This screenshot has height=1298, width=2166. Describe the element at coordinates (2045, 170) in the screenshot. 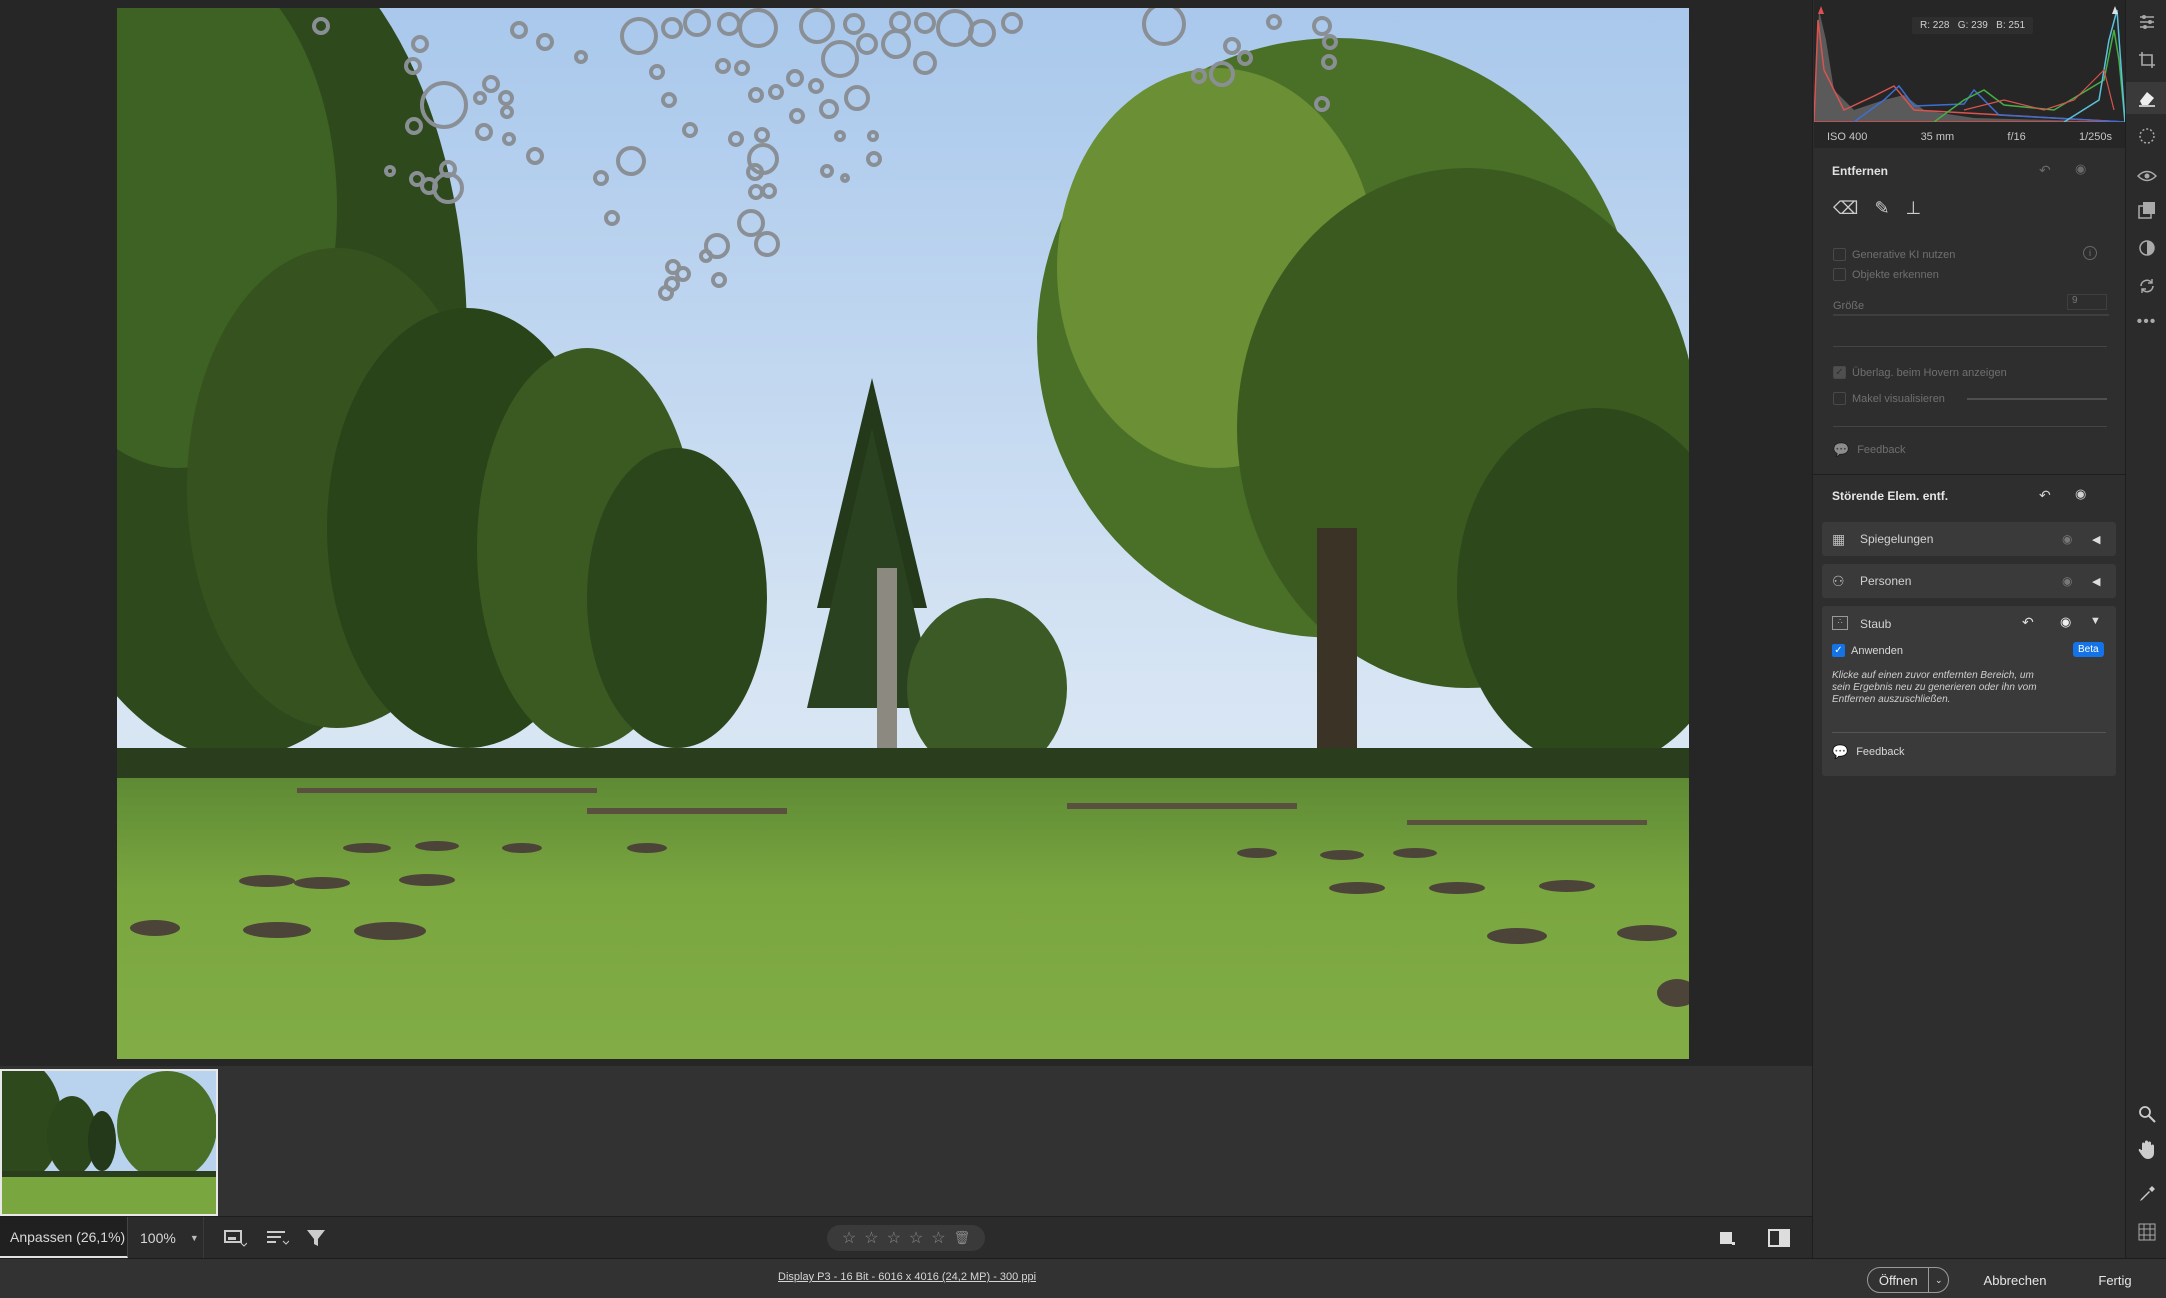

I see `reset-icon: ↶` at that location.